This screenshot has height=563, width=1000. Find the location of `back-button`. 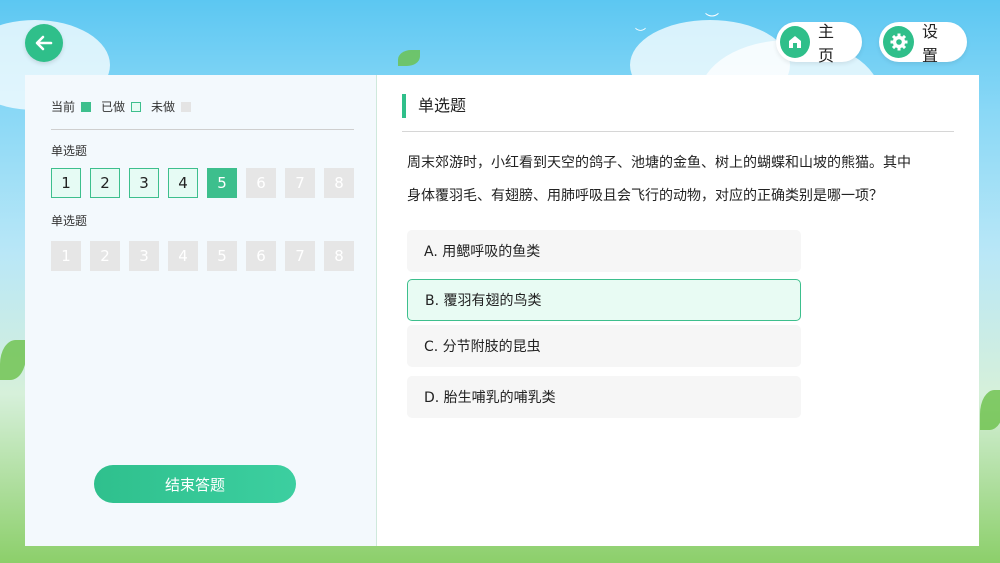

back-button is located at coordinates (44, 43).